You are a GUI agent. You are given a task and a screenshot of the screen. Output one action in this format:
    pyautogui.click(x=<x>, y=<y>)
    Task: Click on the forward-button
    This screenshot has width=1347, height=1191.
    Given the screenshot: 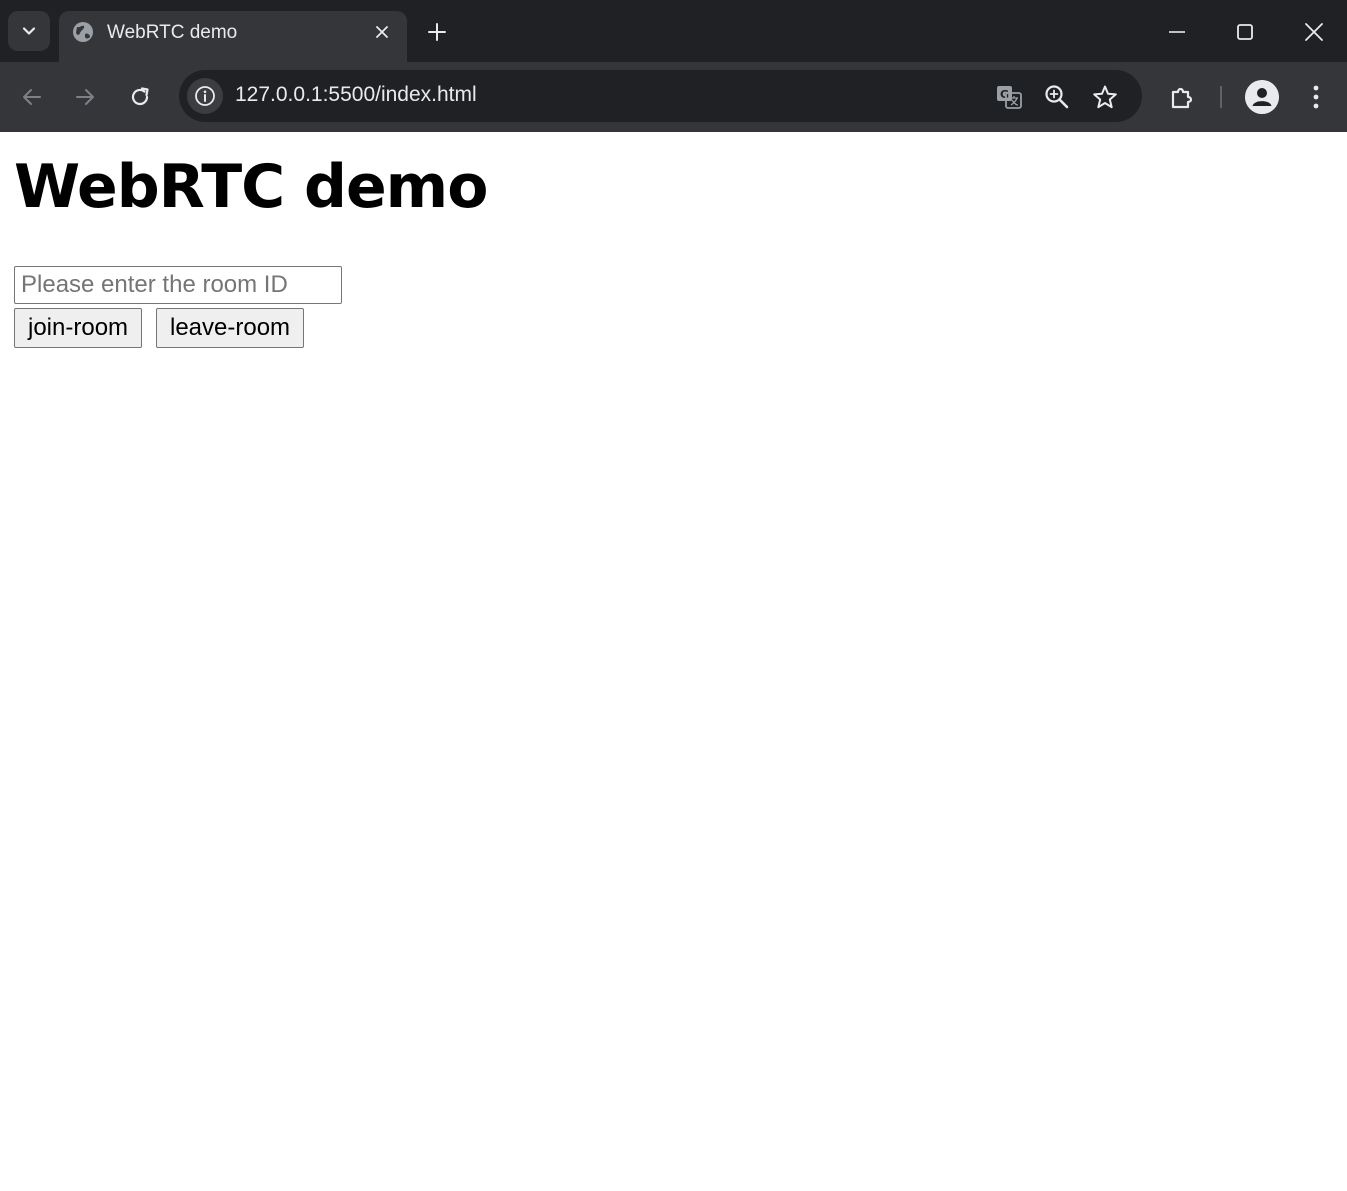 What is the action you would take?
    pyautogui.click(x=85, y=97)
    